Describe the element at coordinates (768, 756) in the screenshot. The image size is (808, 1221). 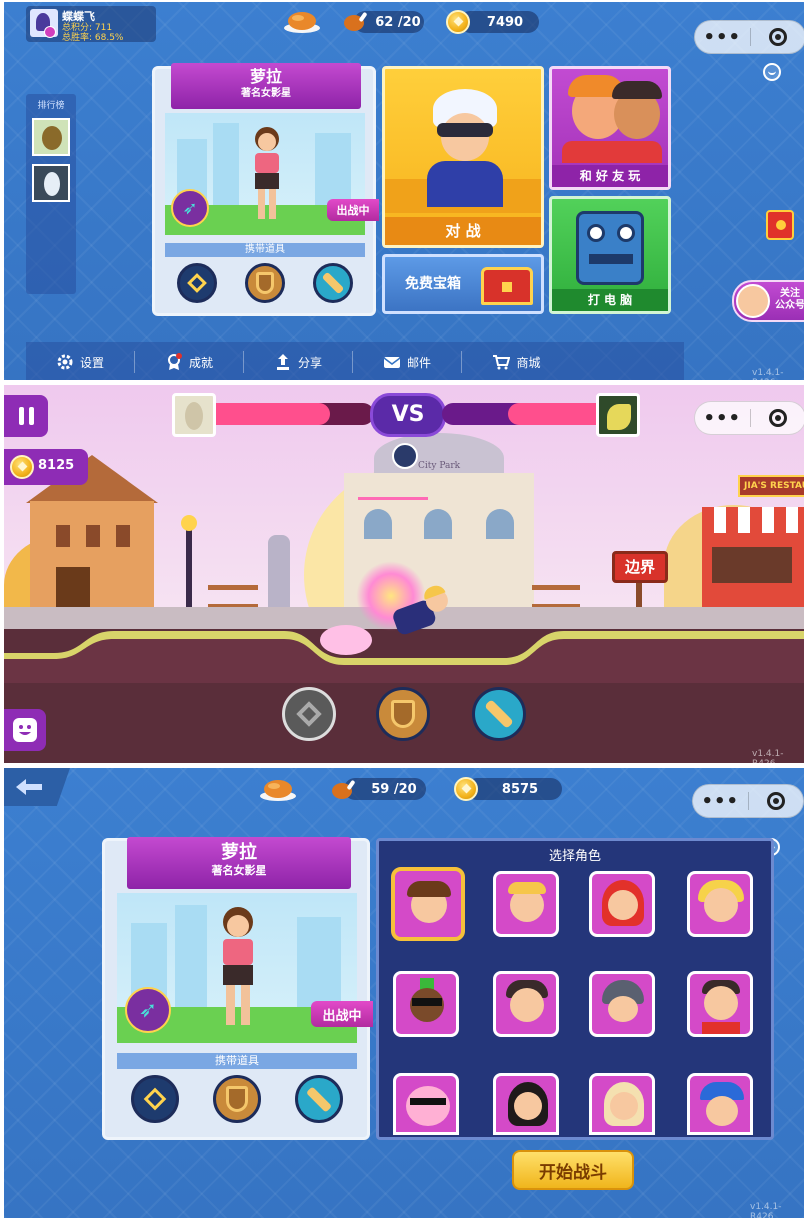
I see `version-label: v1.4.1-R426` at that location.